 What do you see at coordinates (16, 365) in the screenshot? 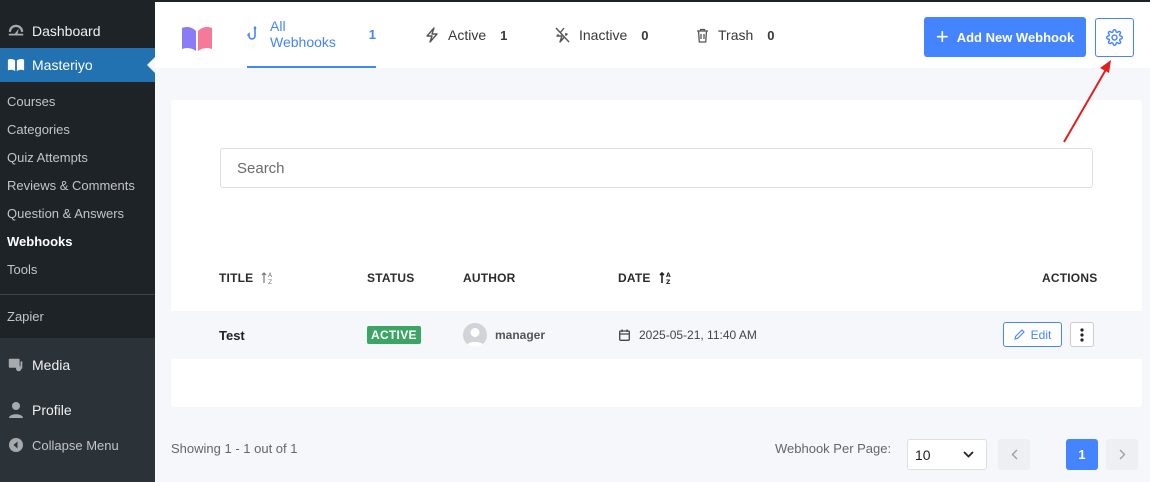
I see `media-icon` at bounding box center [16, 365].